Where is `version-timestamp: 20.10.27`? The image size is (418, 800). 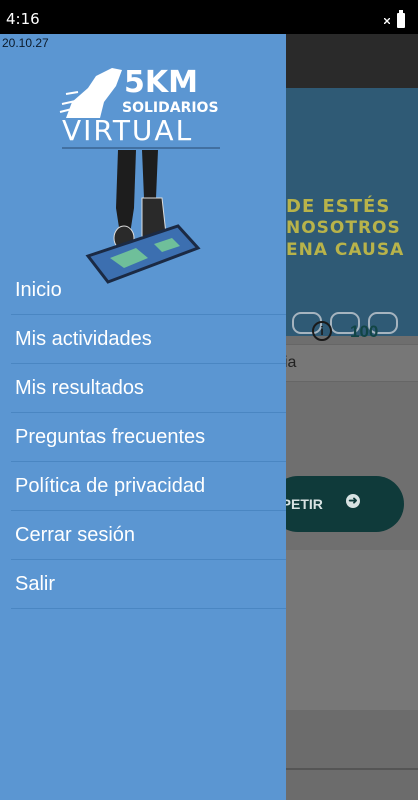
version-timestamp: 20.10.27 is located at coordinates (25, 43).